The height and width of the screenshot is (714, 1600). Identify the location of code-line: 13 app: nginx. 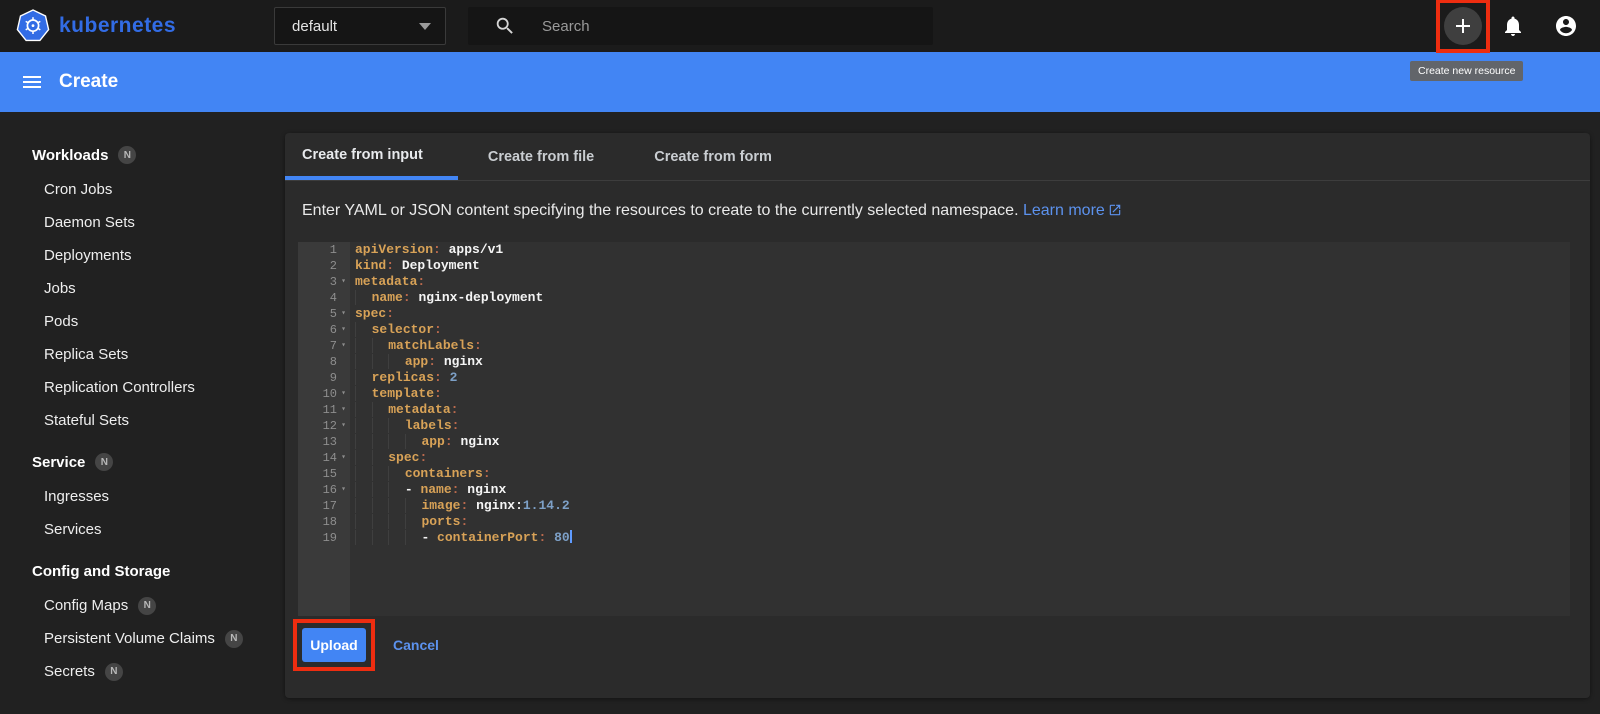
(934, 442).